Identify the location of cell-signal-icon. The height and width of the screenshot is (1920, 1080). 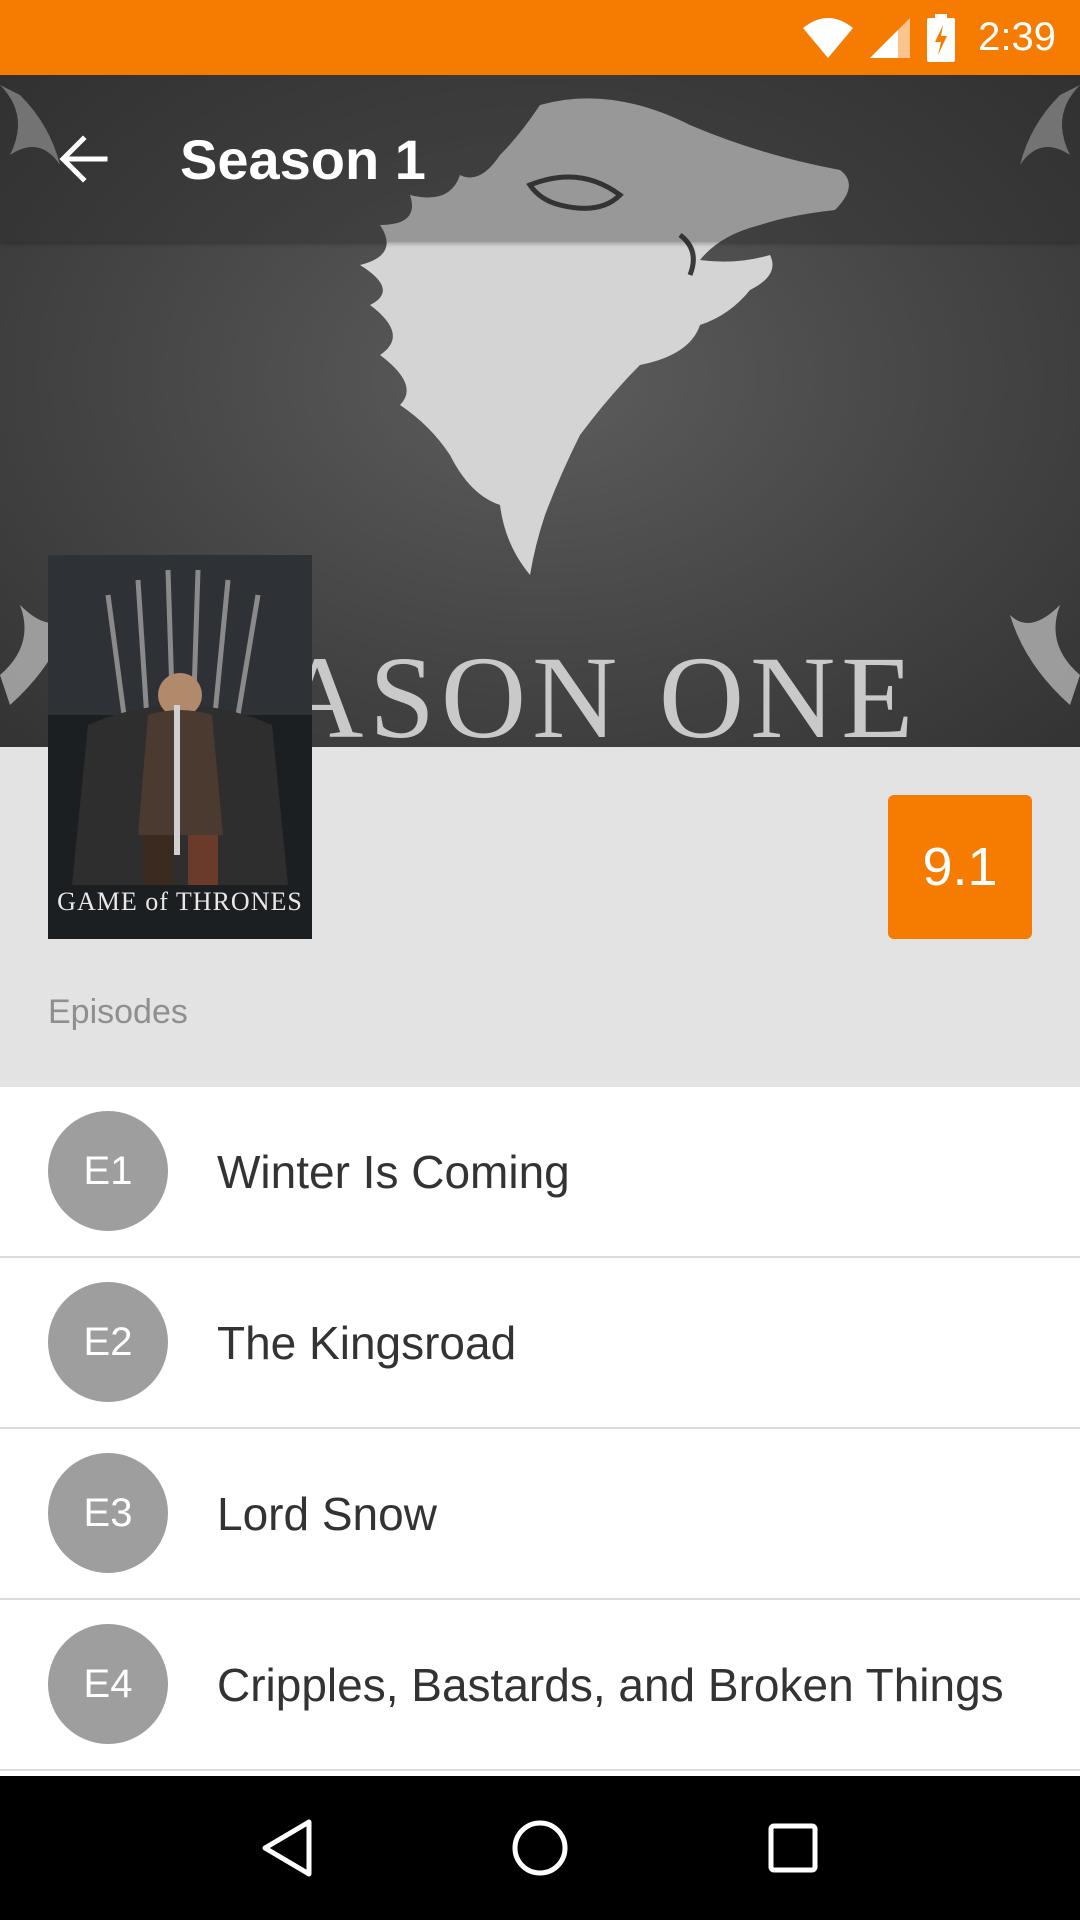
(890, 37).